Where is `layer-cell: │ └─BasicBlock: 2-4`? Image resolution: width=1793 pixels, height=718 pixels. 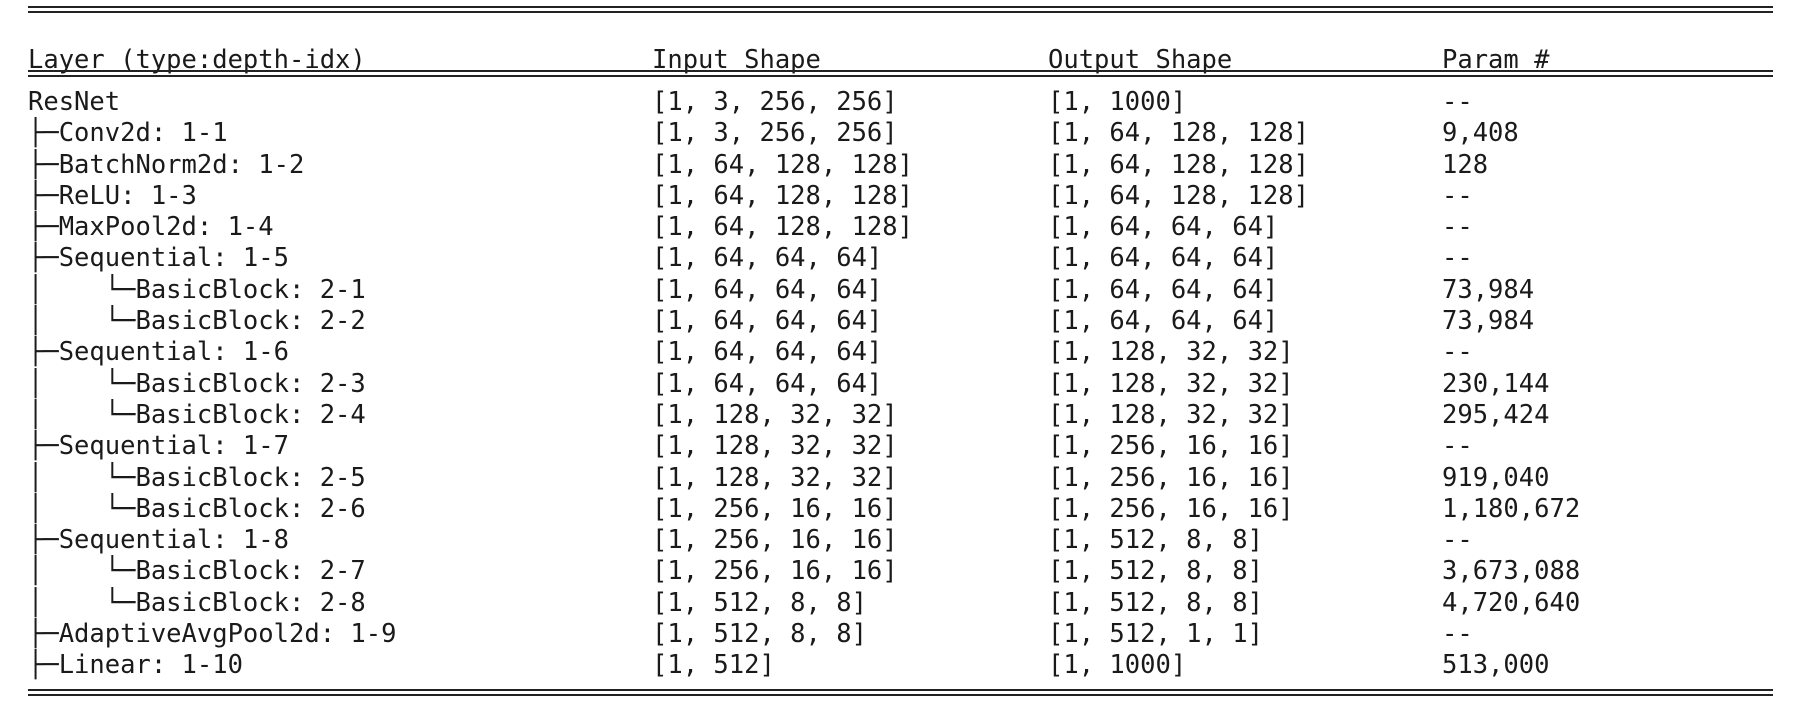
layer-cell: │ └─BasicBlock: 2-4 is located at coordinates (197, 414).